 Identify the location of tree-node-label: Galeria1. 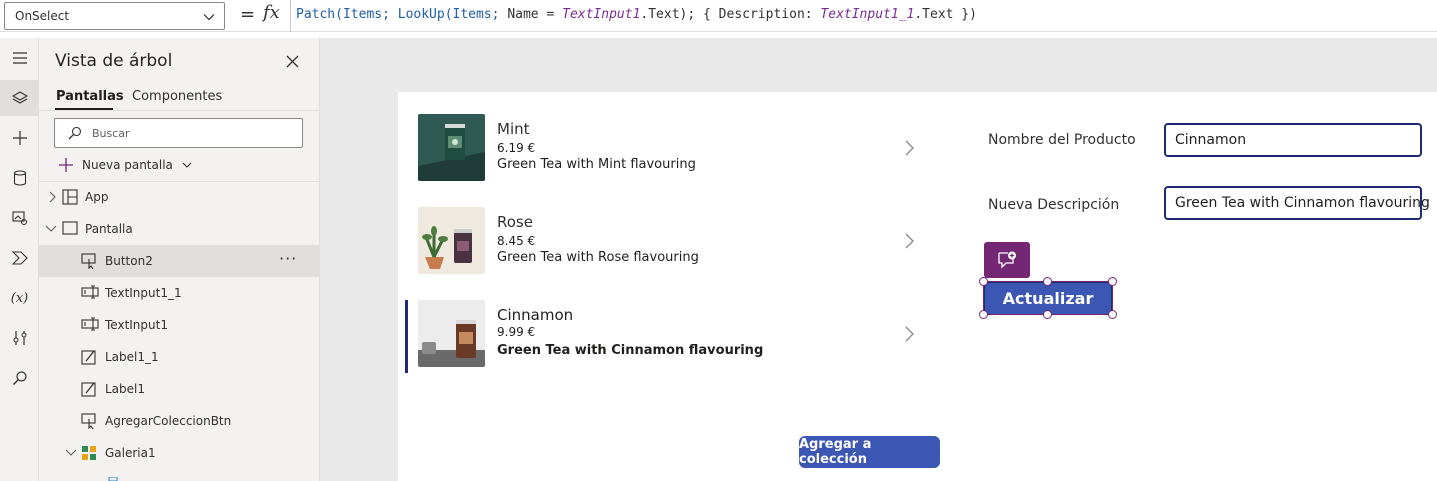
(130, 453).